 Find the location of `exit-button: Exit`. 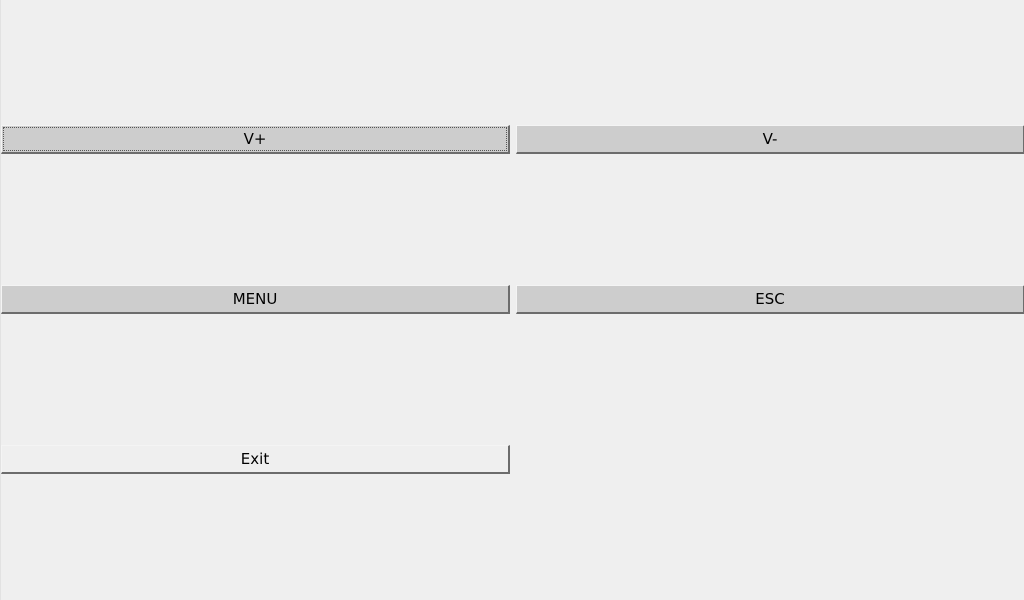

exit-button: Exit is located at coordinates (255, 459).